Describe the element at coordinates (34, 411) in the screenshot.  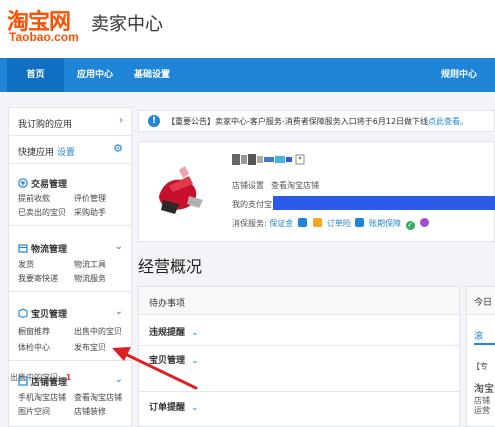
I see `sidebar-link: 图片空间` at that location.